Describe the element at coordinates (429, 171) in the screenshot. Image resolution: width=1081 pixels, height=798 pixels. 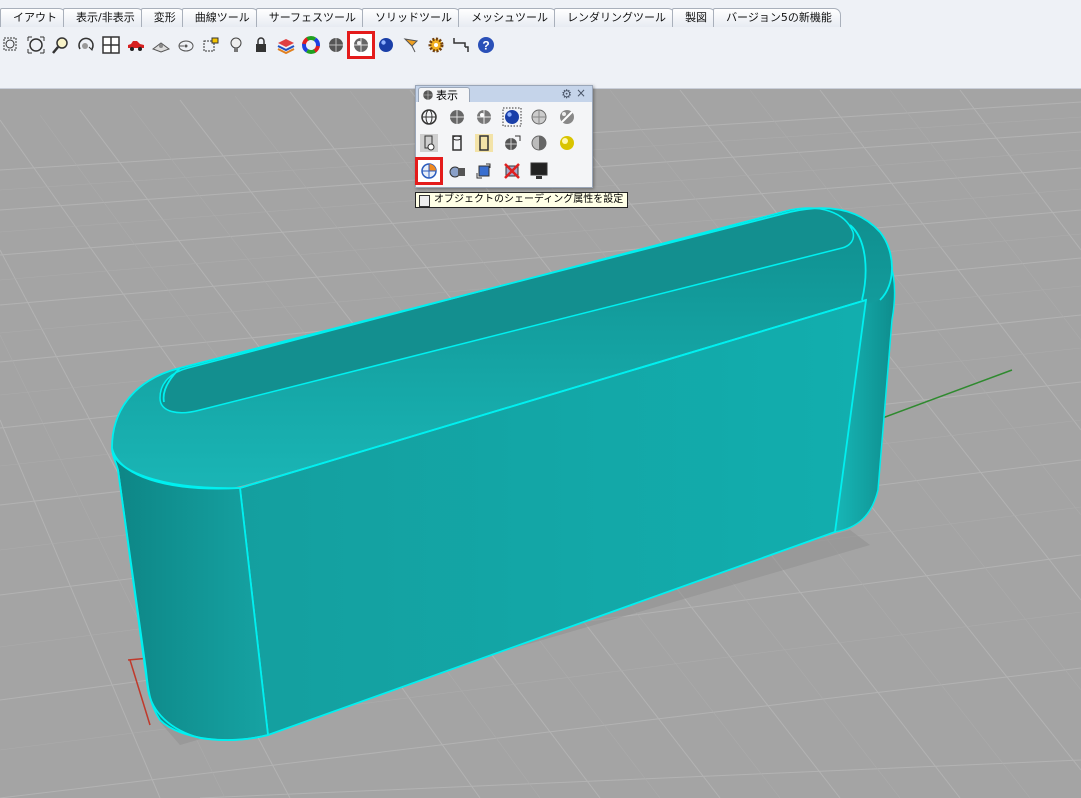
I see `object-shading-icon` at that location.